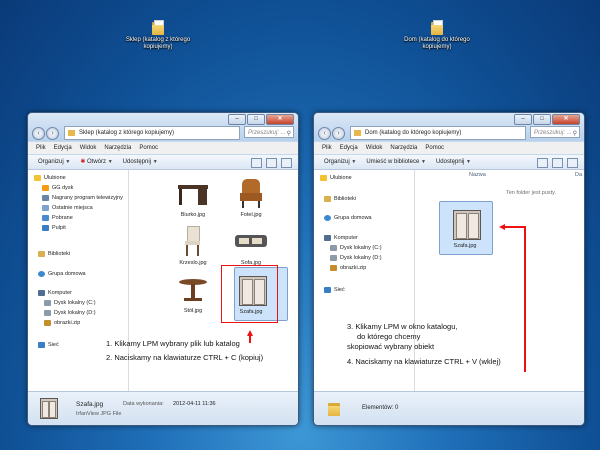 Image resolution: width=600 pixels, height=450 pixels. Describe the element at coordinates (45, 208) in the screenshot. I see `recent-icon` at that location.